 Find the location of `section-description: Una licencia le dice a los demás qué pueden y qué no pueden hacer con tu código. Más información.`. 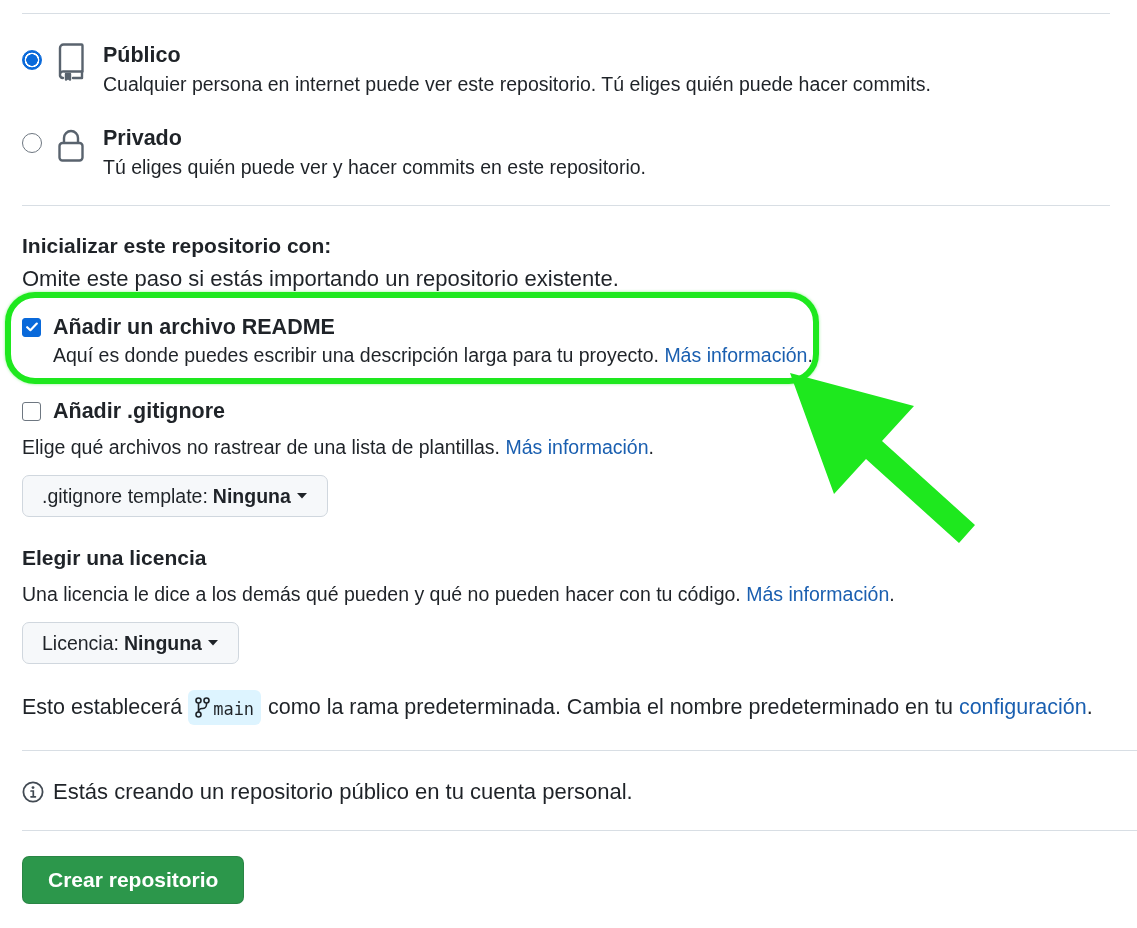

section-description: Una licencia le dice a los demás qué pueden y qué no pueden hacer con tu código. Más información. is located at coordinates (458, 594).